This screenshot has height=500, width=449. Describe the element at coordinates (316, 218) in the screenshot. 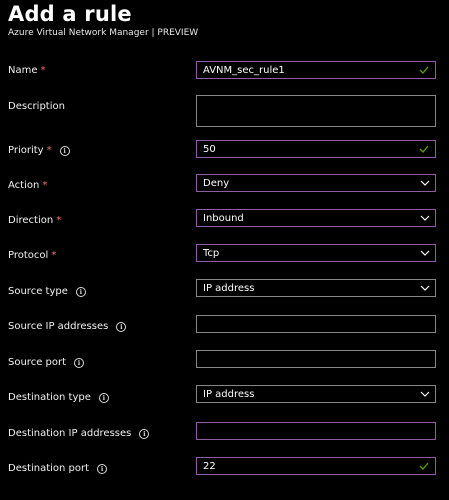

I see `direction-dropdown: Inbound` at that location.